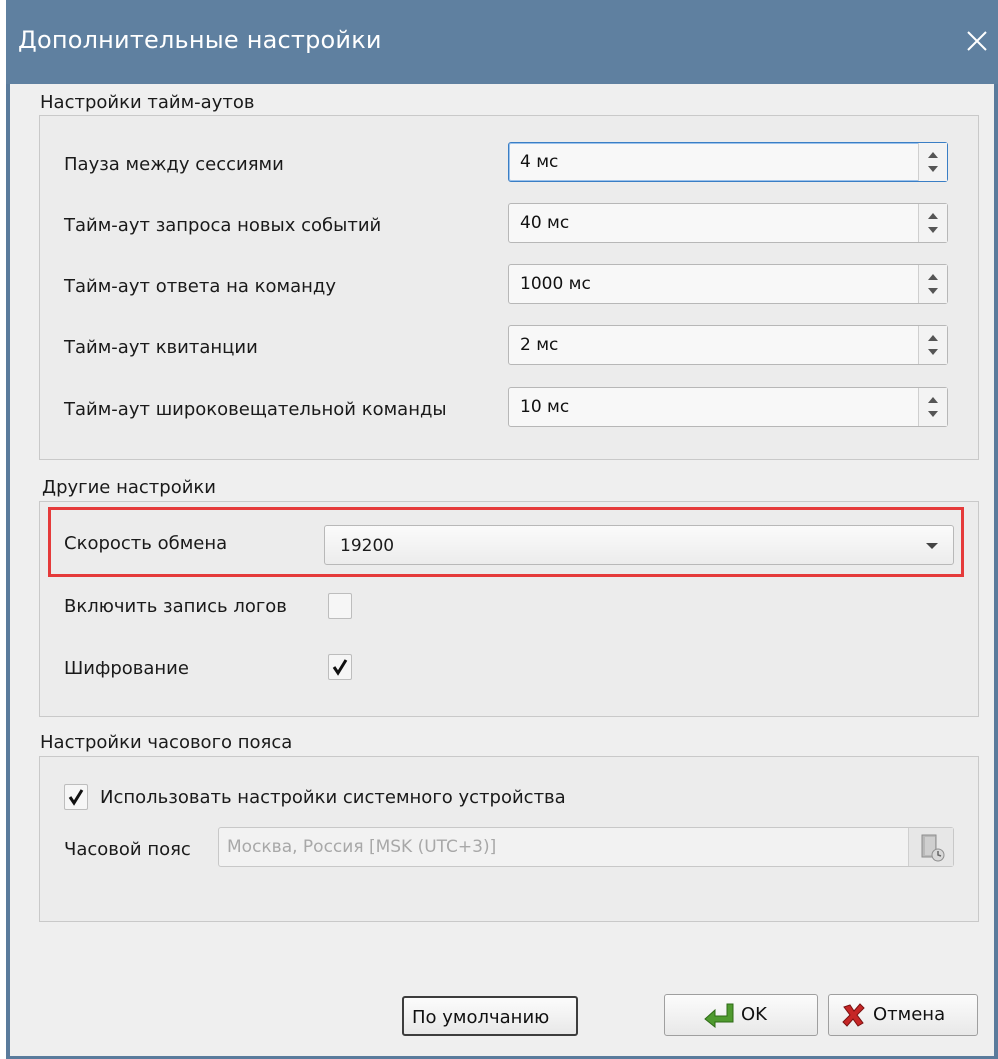 Image resolution: width=998 pixels, height=1059 pixels. What do you see at coordinates (586, 847) in the screenshot?
I see `timezone-field: Москва, Россия [MSK (UTC+3)]` at bounding box center [586, 847].